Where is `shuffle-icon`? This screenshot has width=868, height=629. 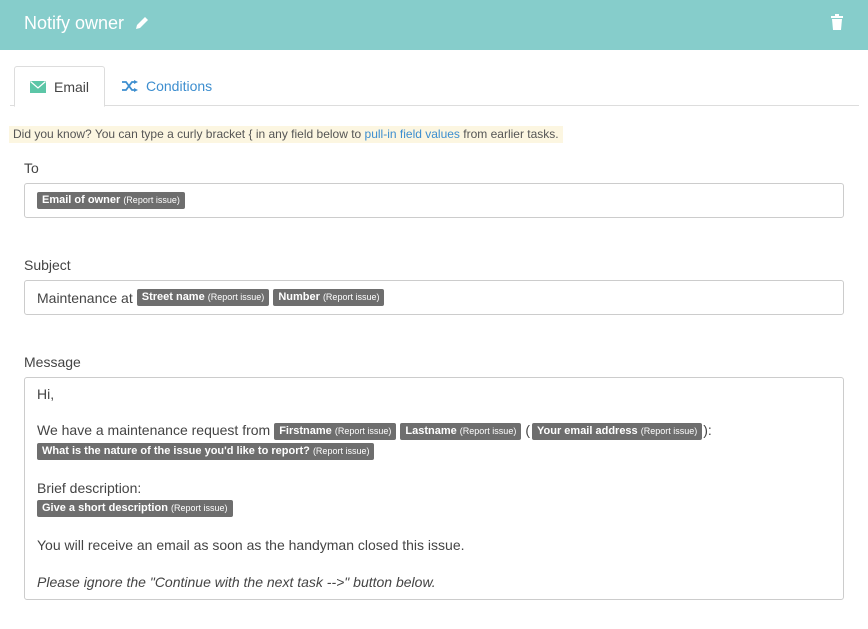
shuffle-icon is located at coordinates (130, 86).